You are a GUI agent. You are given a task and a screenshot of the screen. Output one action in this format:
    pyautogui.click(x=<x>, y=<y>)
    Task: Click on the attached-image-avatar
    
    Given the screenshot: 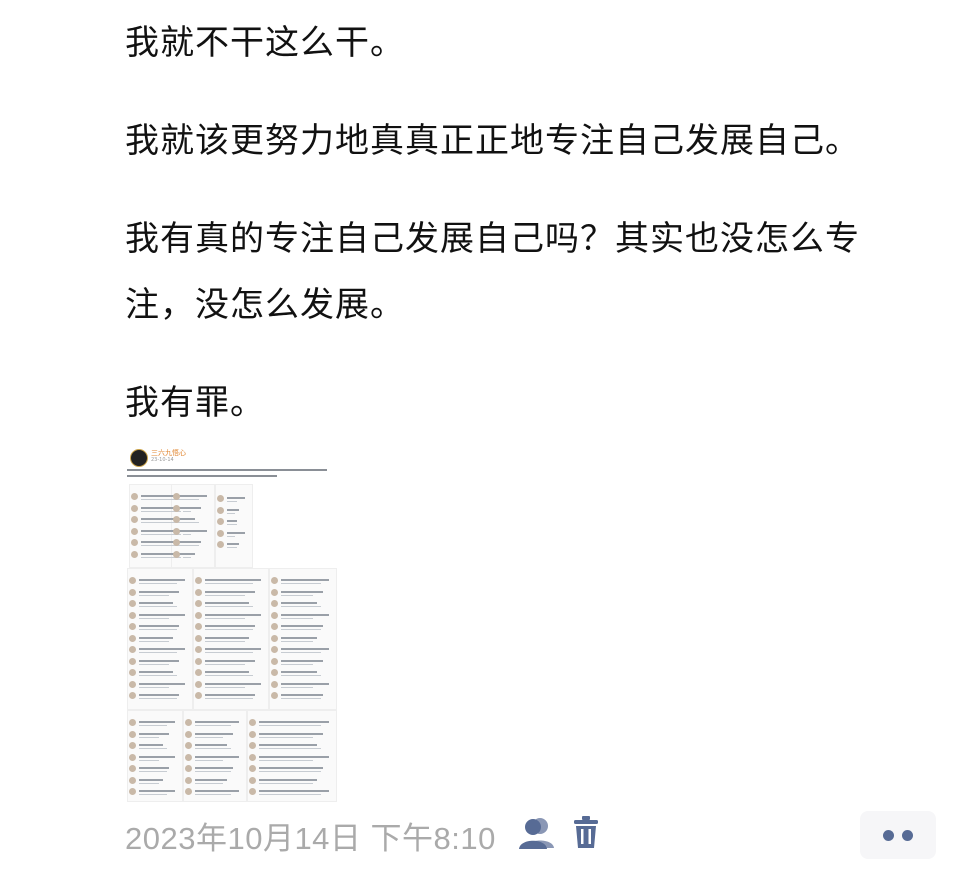 What is the action you would take?
    pyautogui.click(x=139, y=458)
    